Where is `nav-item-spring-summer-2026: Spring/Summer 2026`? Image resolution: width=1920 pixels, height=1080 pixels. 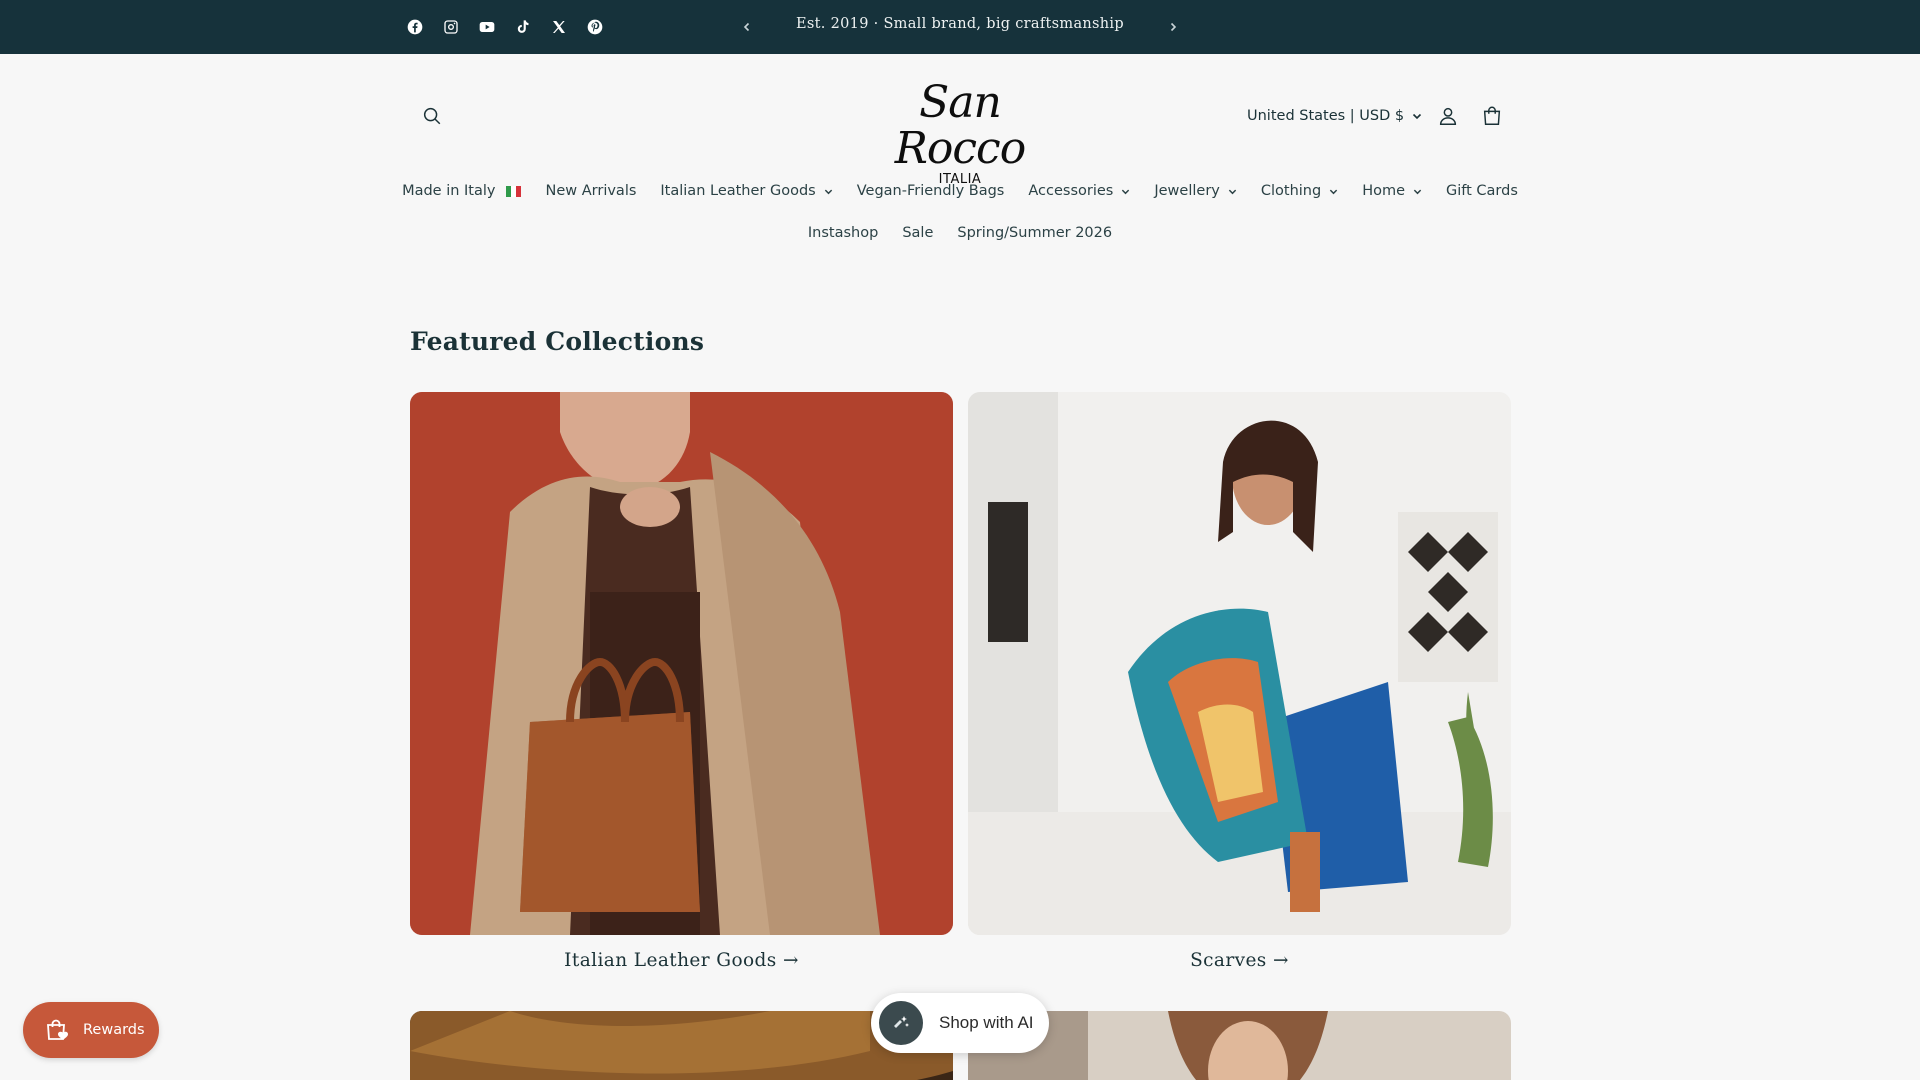 nav-item-spring-summer-2026: Spring/Summer 2026 is located at coordinates (1034, 233).